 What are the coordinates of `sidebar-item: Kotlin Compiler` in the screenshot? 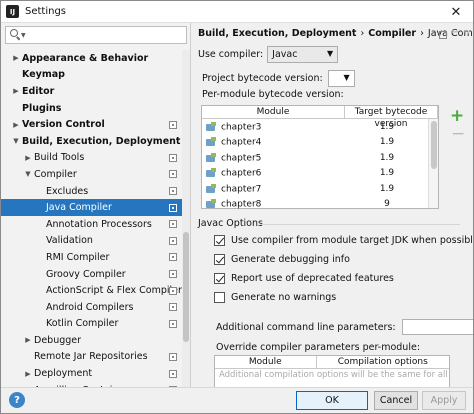 It's located at (92, 324).